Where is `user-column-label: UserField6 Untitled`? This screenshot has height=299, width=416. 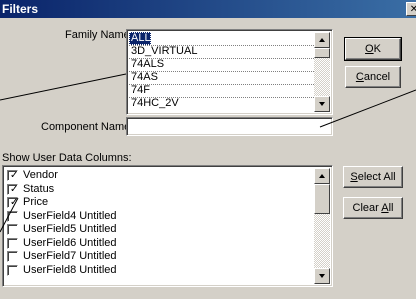
user-column-label: UserField6 Untitled is located at coordinates (70, 242).